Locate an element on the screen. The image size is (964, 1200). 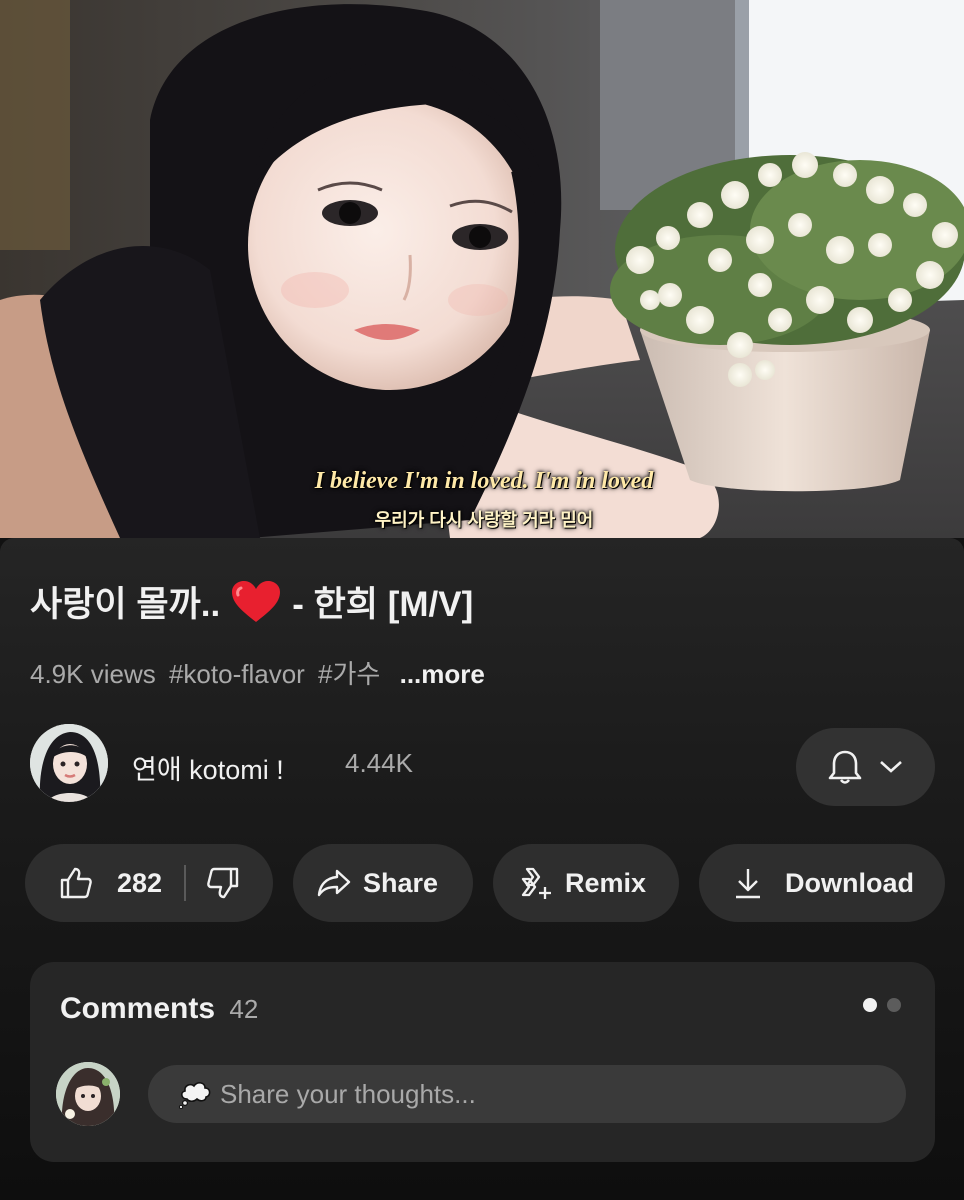
like-divider is located at coordinates (185, 883).